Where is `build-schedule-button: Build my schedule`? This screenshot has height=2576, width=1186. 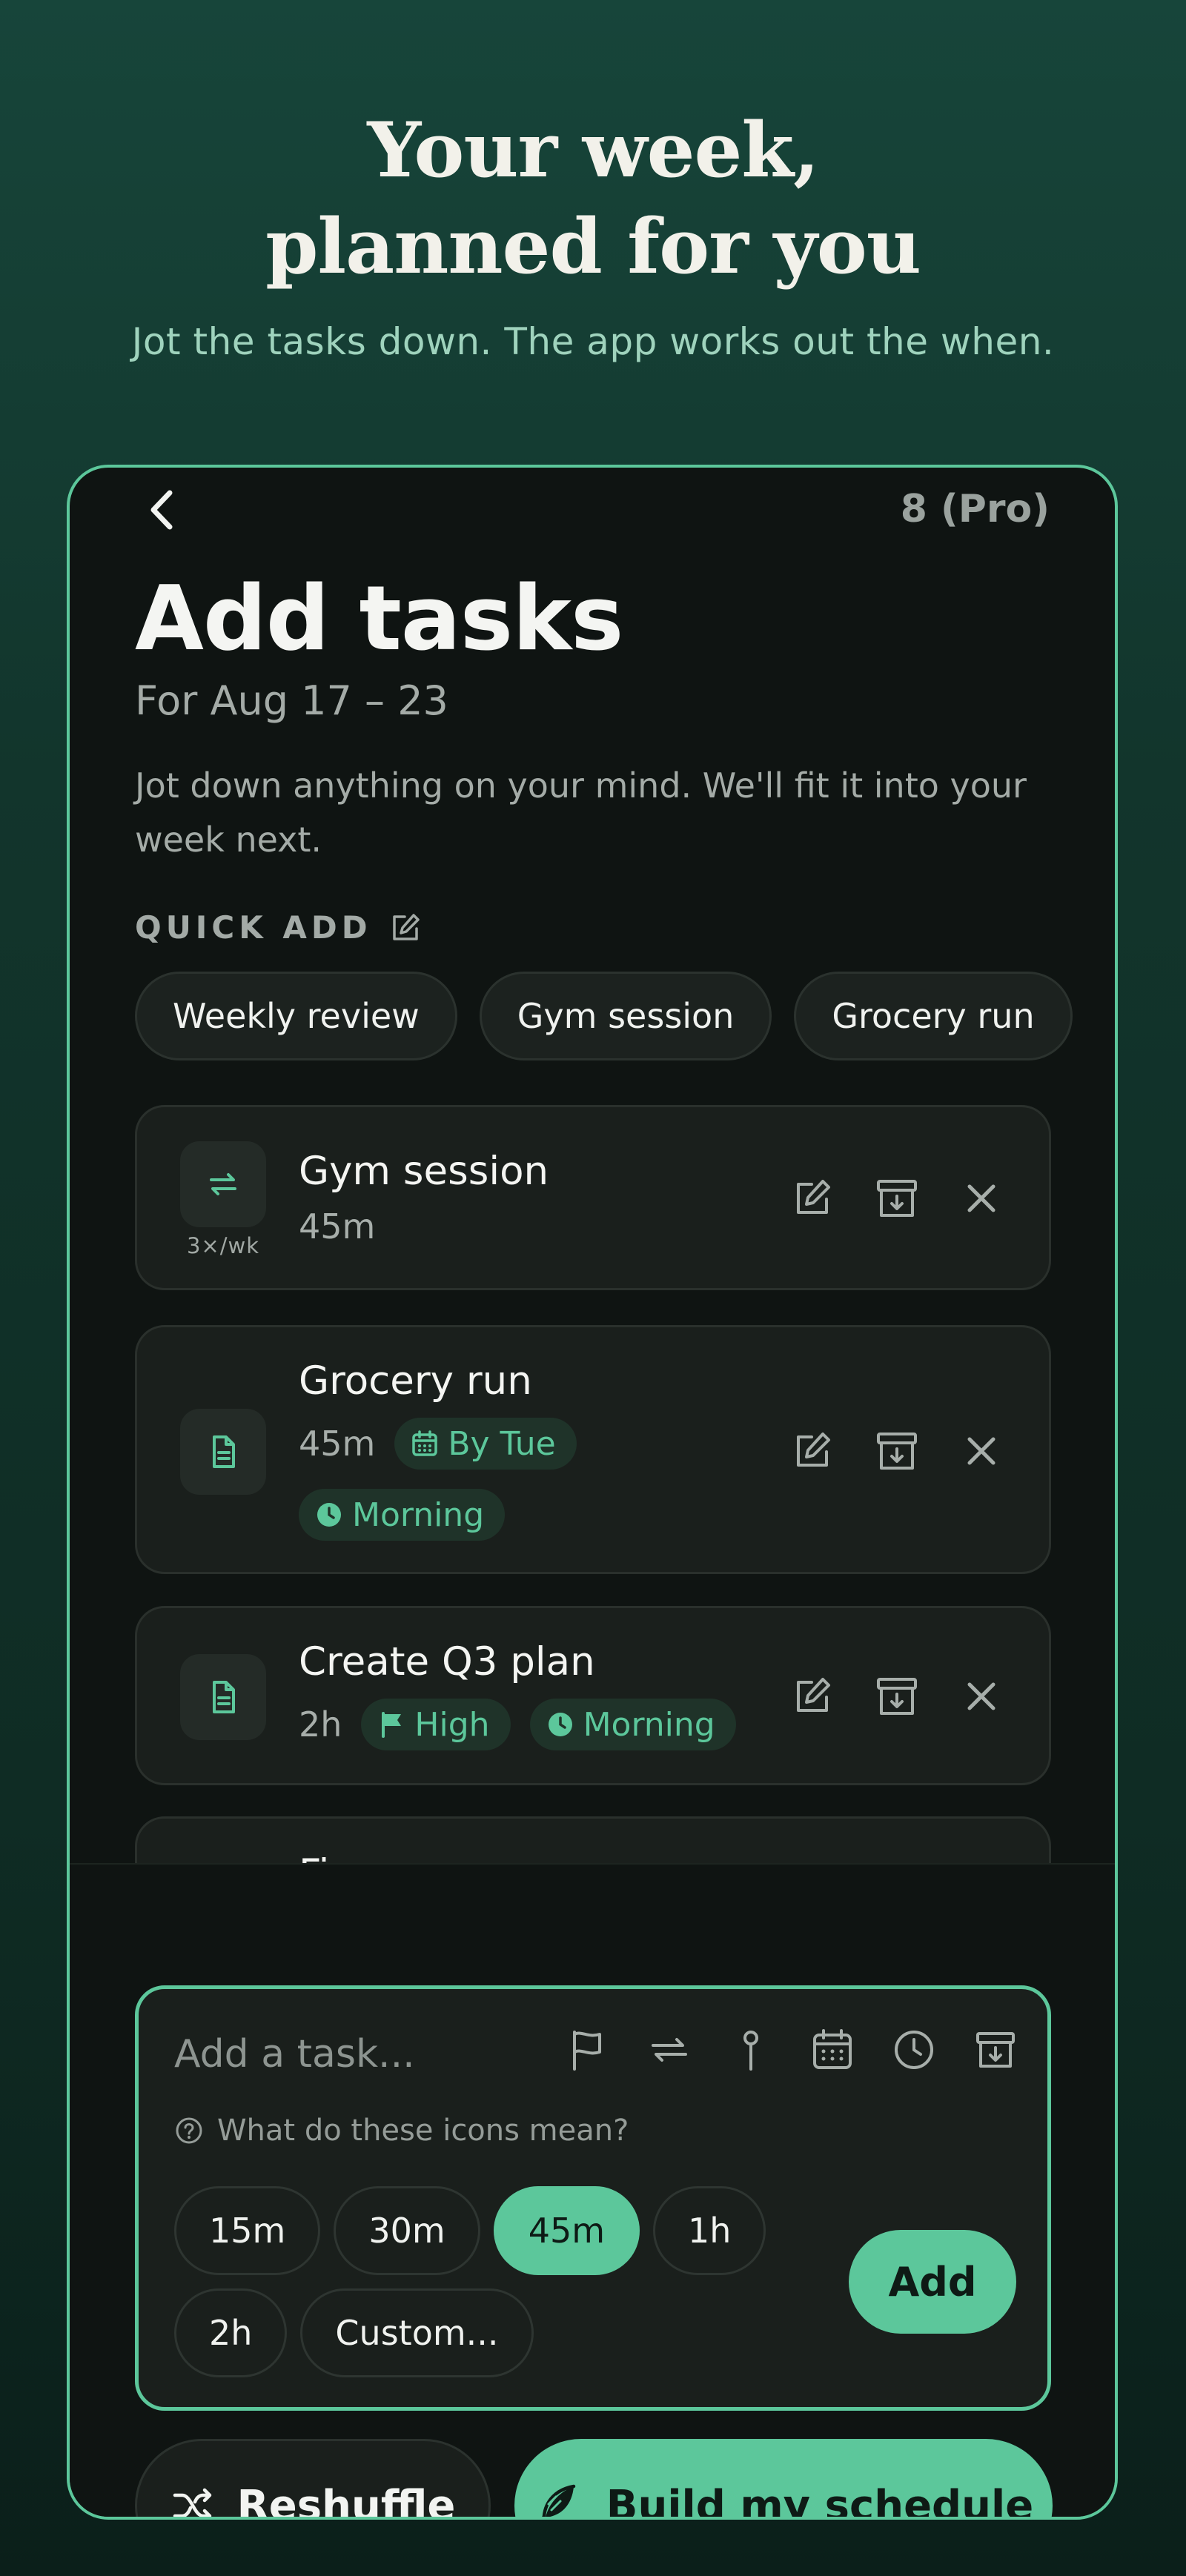
build-schedule-button: Build my schedule is located at coordinates (783, 2479).